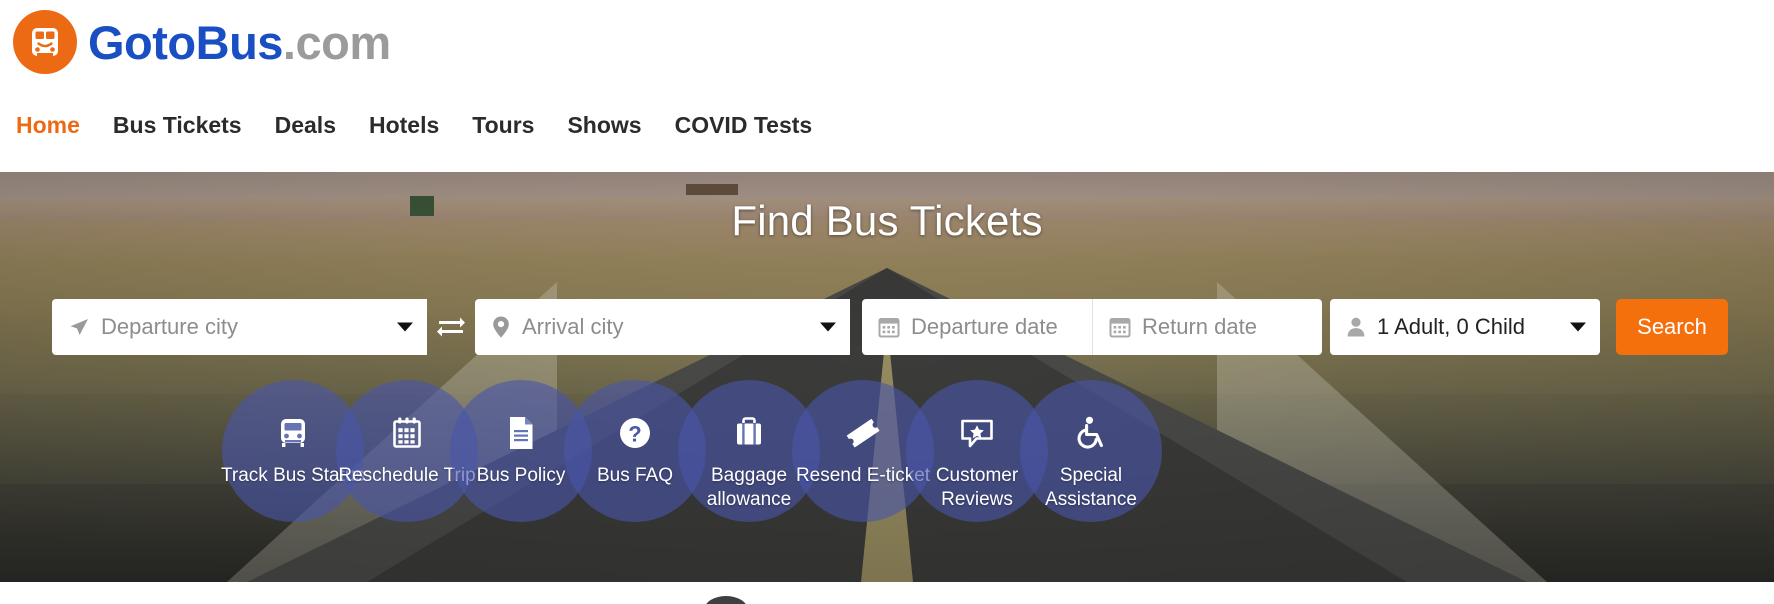 The width and height of the screenshot is (1774, 604). What do you see at coordinates (305, 125) in the screenshot?
I see `nav-item-deals: Deals` at bounding box center [305, 125].